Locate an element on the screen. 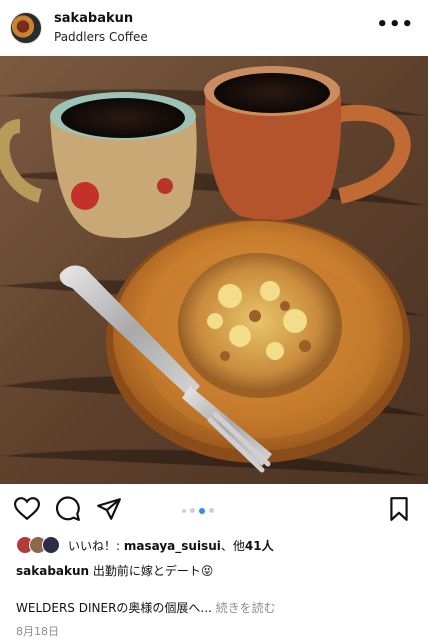 This screenshot has width=428, height=639. more-dots-icon: ••• is located at coordinates (395, 24).